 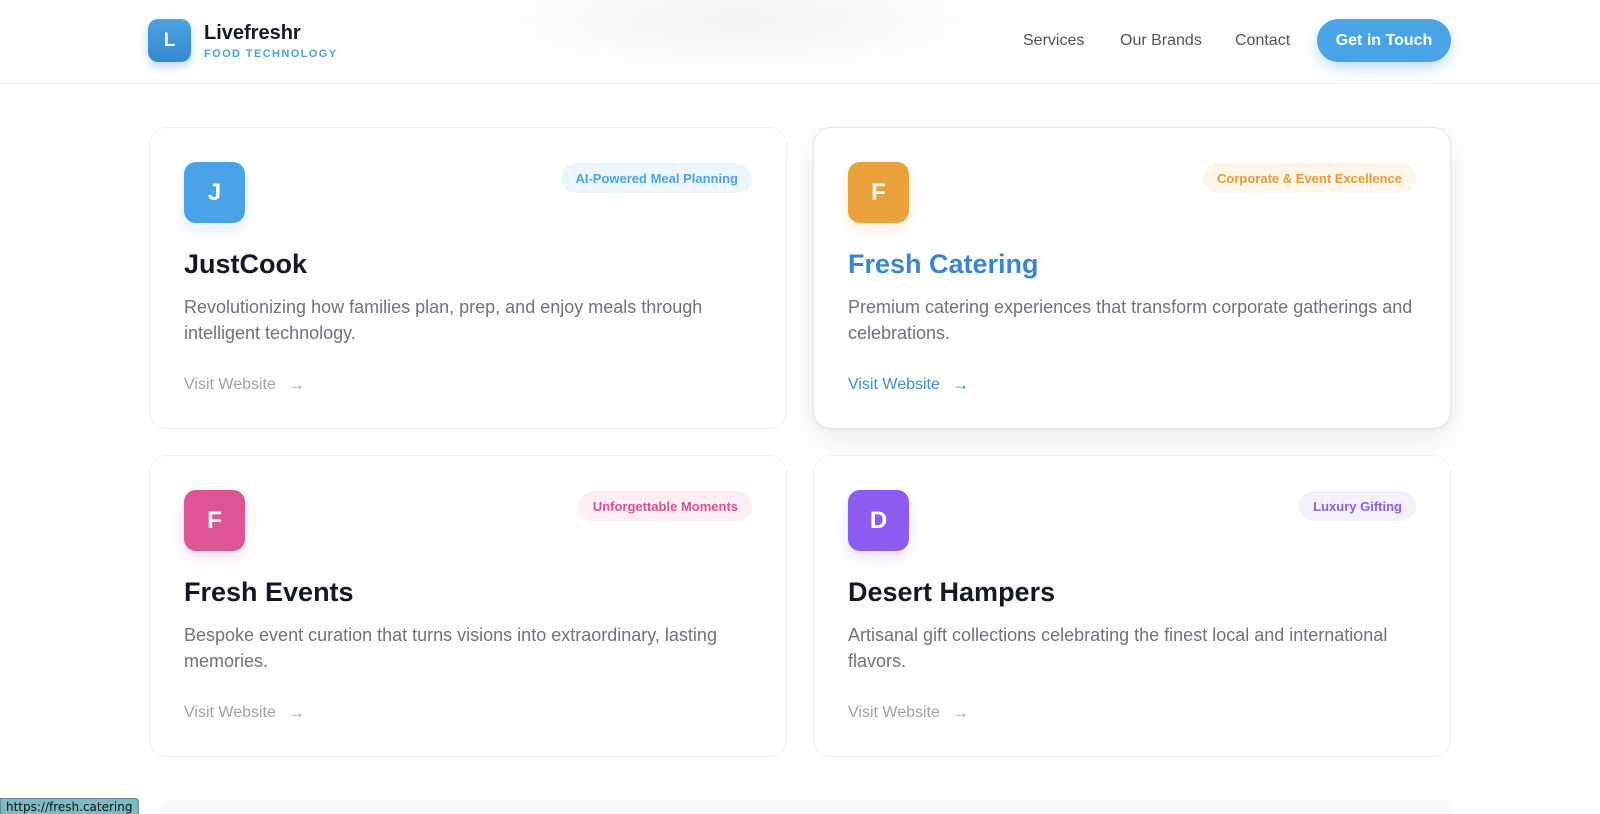 What do you see at coordinates (665, 506) in the screenshot?
I see `tag-badge: Unforgettable Moments` at bounding box center [665, 506].